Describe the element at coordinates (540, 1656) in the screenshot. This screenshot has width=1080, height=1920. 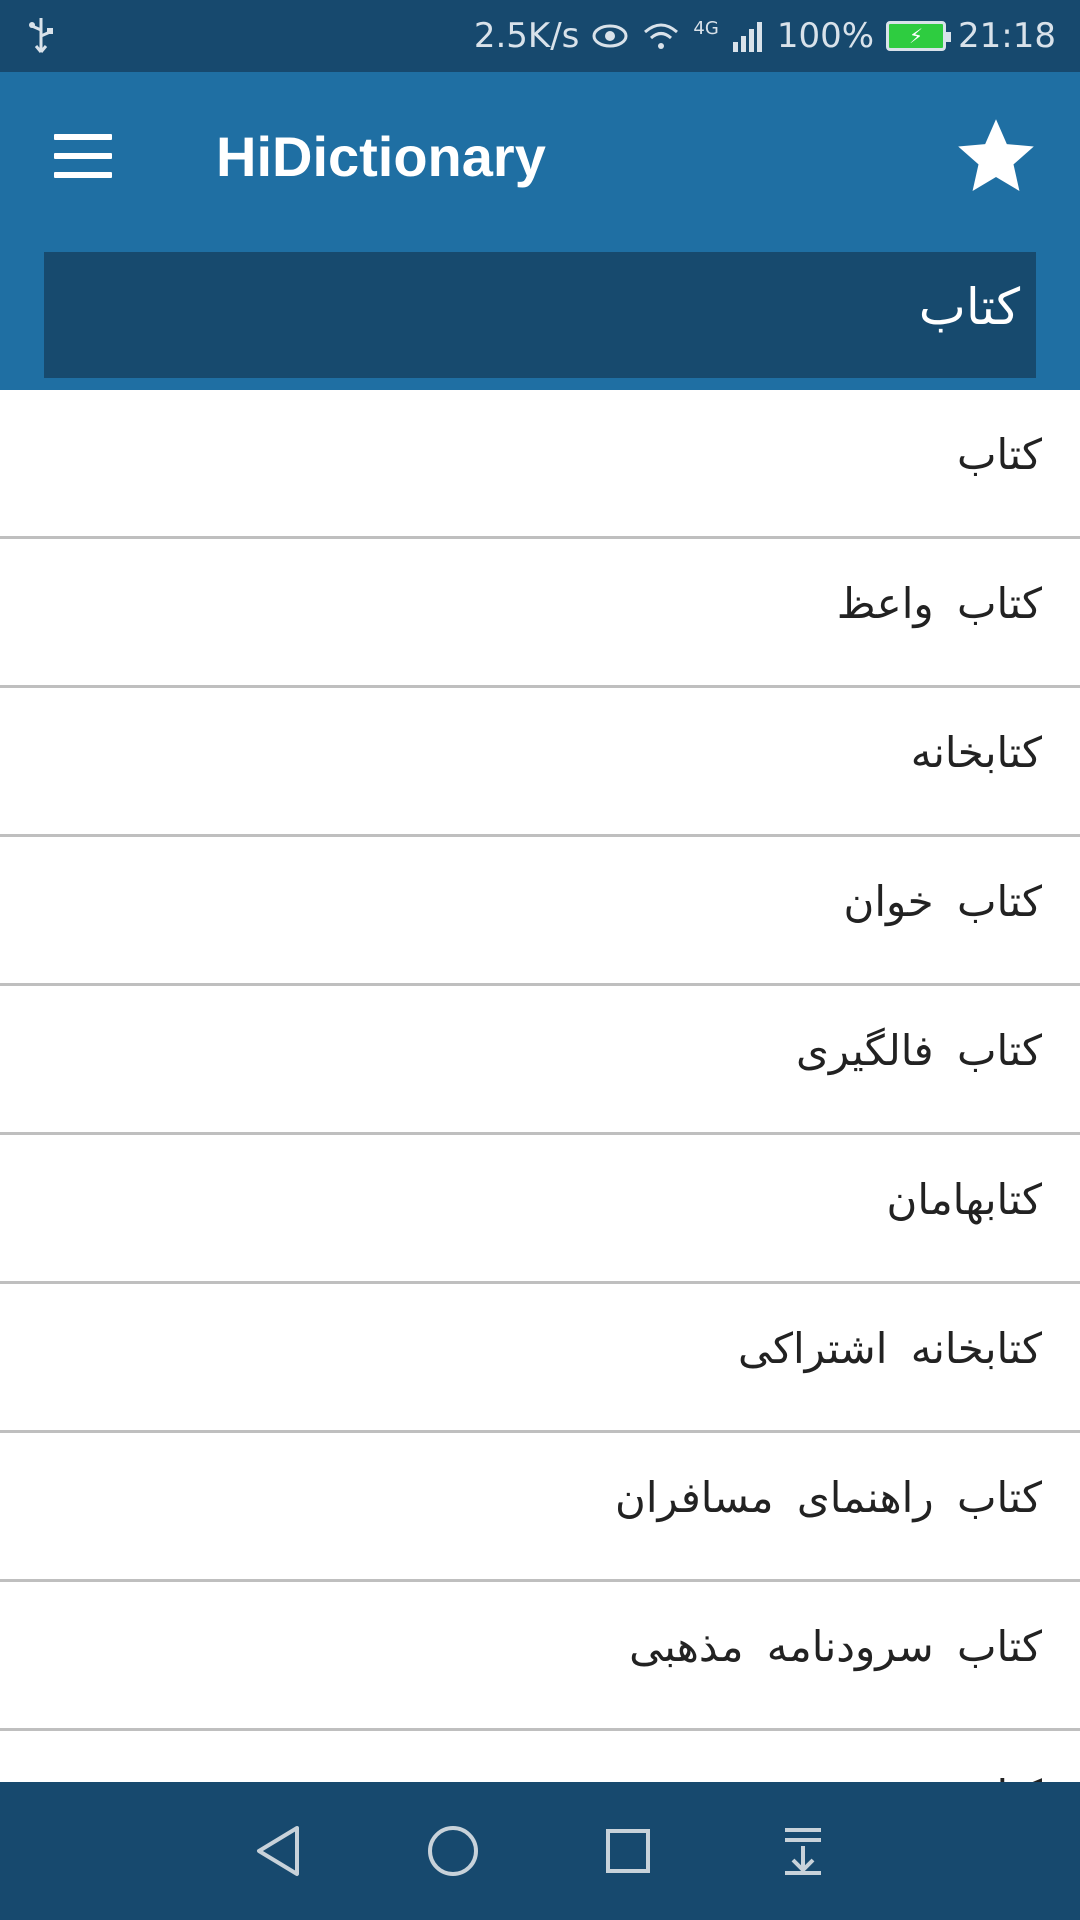
I see `list-item: کتاب سرودنامه مذهبی` at that location.